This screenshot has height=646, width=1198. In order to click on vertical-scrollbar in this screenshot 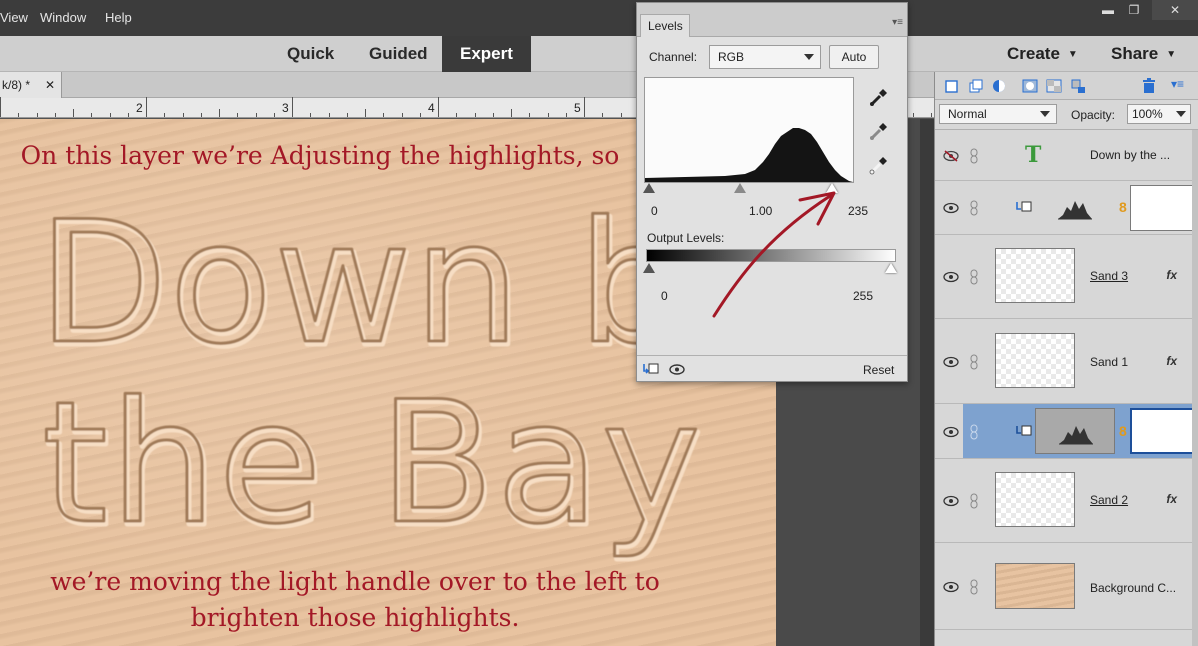, I will do `click(927, 382)`.